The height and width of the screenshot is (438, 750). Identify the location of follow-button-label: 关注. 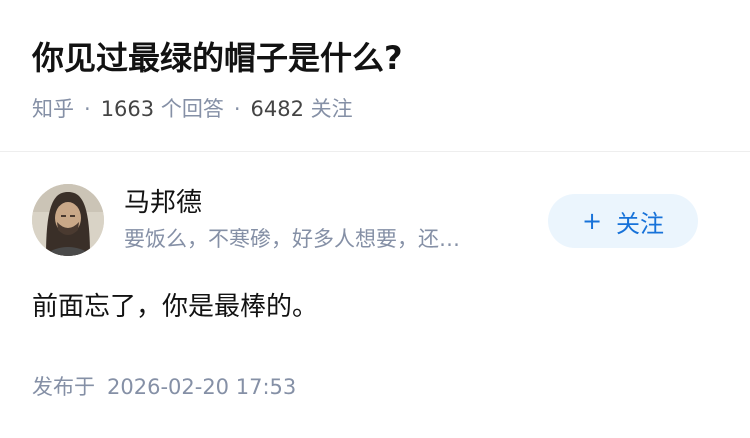
(640, 223).